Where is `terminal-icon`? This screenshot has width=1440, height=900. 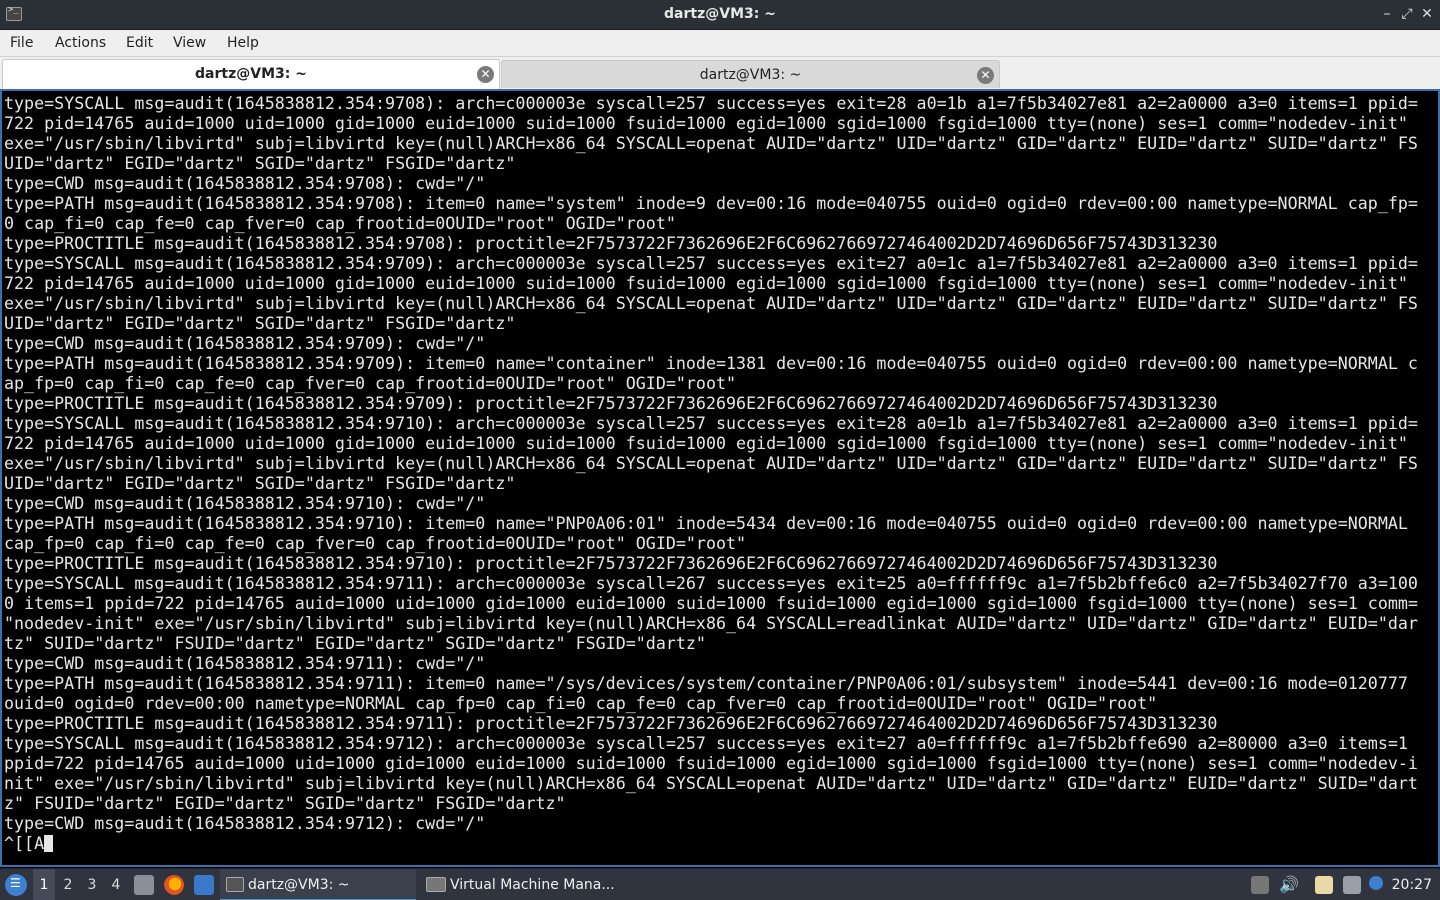
terminal-icon is located at coordinates (235, 884).